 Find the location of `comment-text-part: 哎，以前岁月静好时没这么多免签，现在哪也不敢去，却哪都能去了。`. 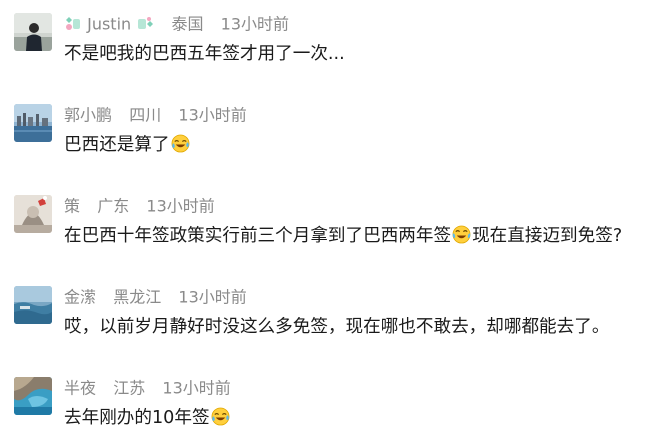

comment-text-part: 哎，以前岁月静好时没这么多免签，现在哪也不敢去，却哪都能去了。 is located at coordinates (337, 327).